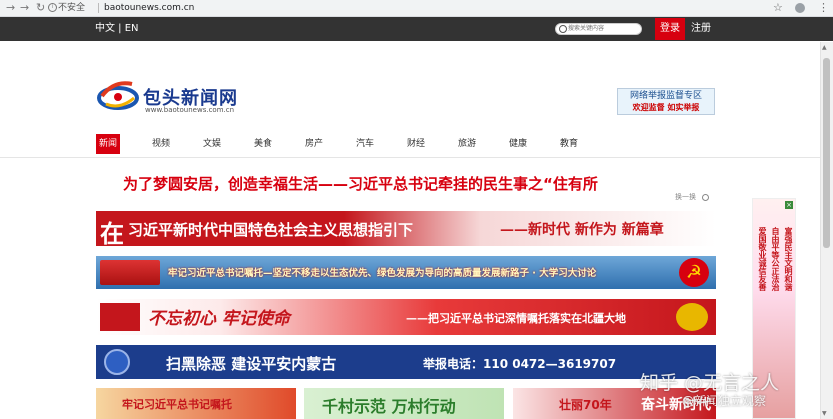  Describe the element at coordinates (40, 8) in the screenshot. I see `reload-icon: ↻` at that location.